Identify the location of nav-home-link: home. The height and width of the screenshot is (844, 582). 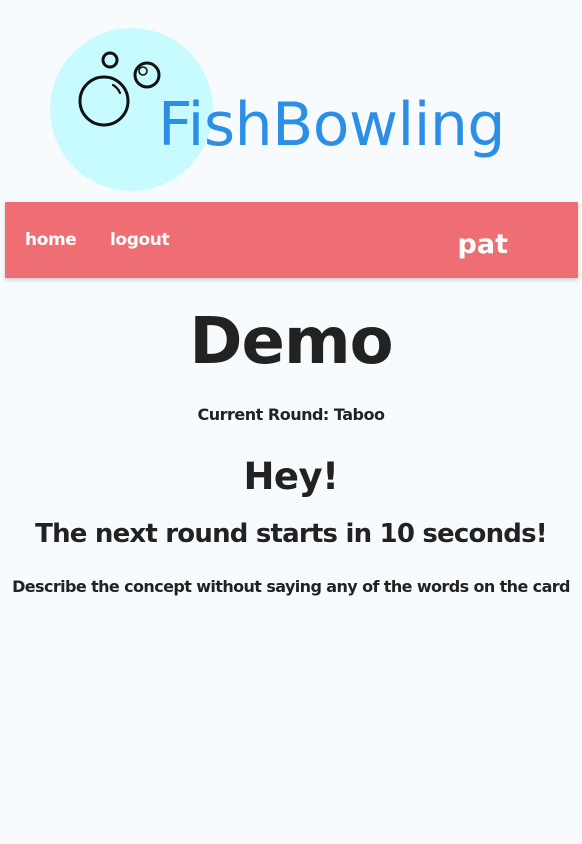
(51, 240).